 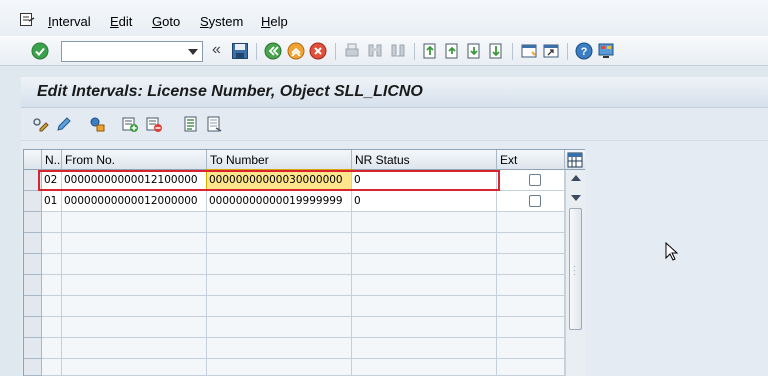 What do you see at coordinates (575, 160) in the screenshot?
I see `table-settings-icon` at bounding box center [575, 160].